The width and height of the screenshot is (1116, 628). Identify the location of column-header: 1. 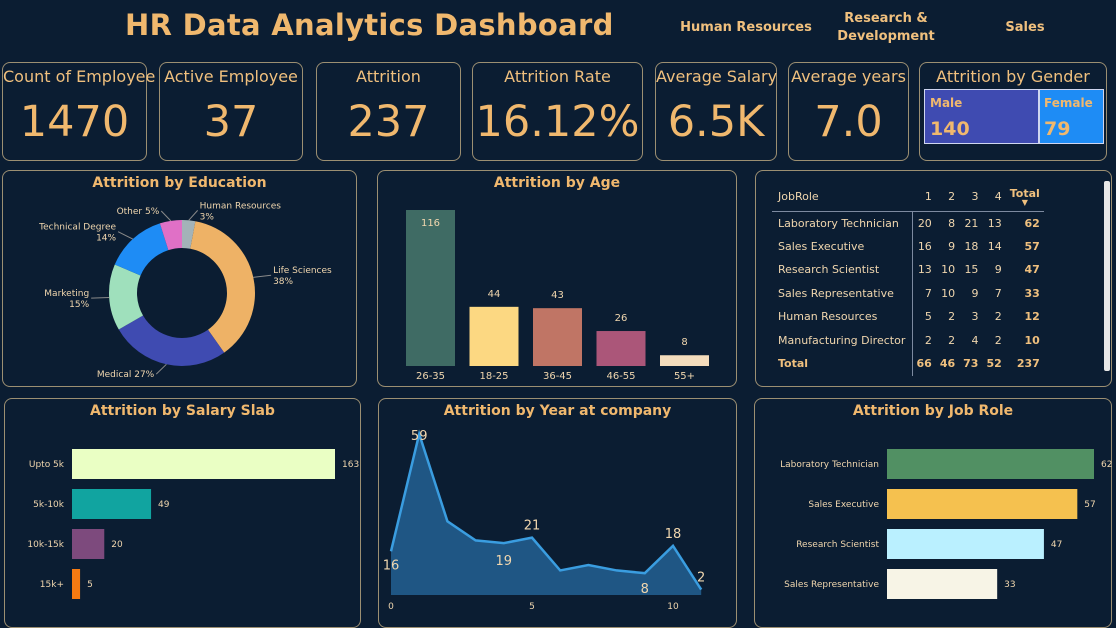
(924, 197).